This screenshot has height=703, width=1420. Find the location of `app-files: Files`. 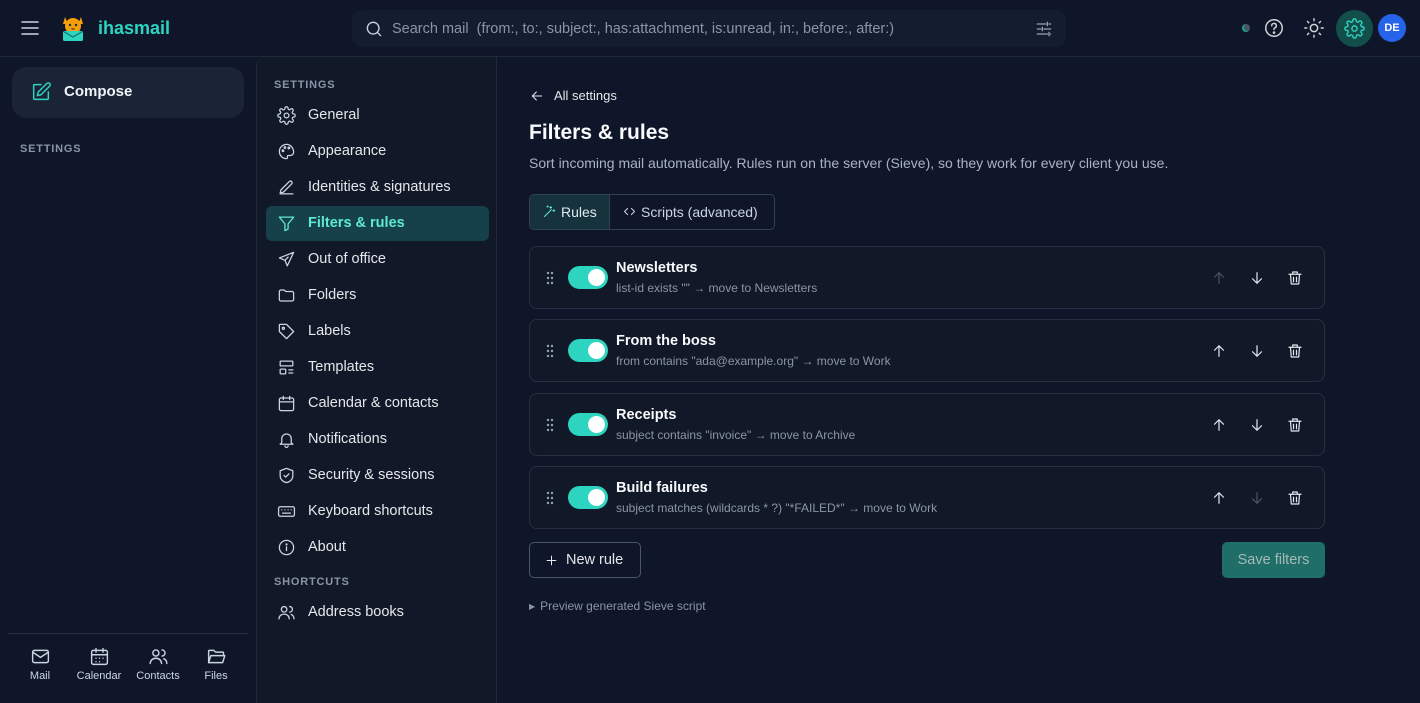

app-files: Files is located at coordinates (216, 664).